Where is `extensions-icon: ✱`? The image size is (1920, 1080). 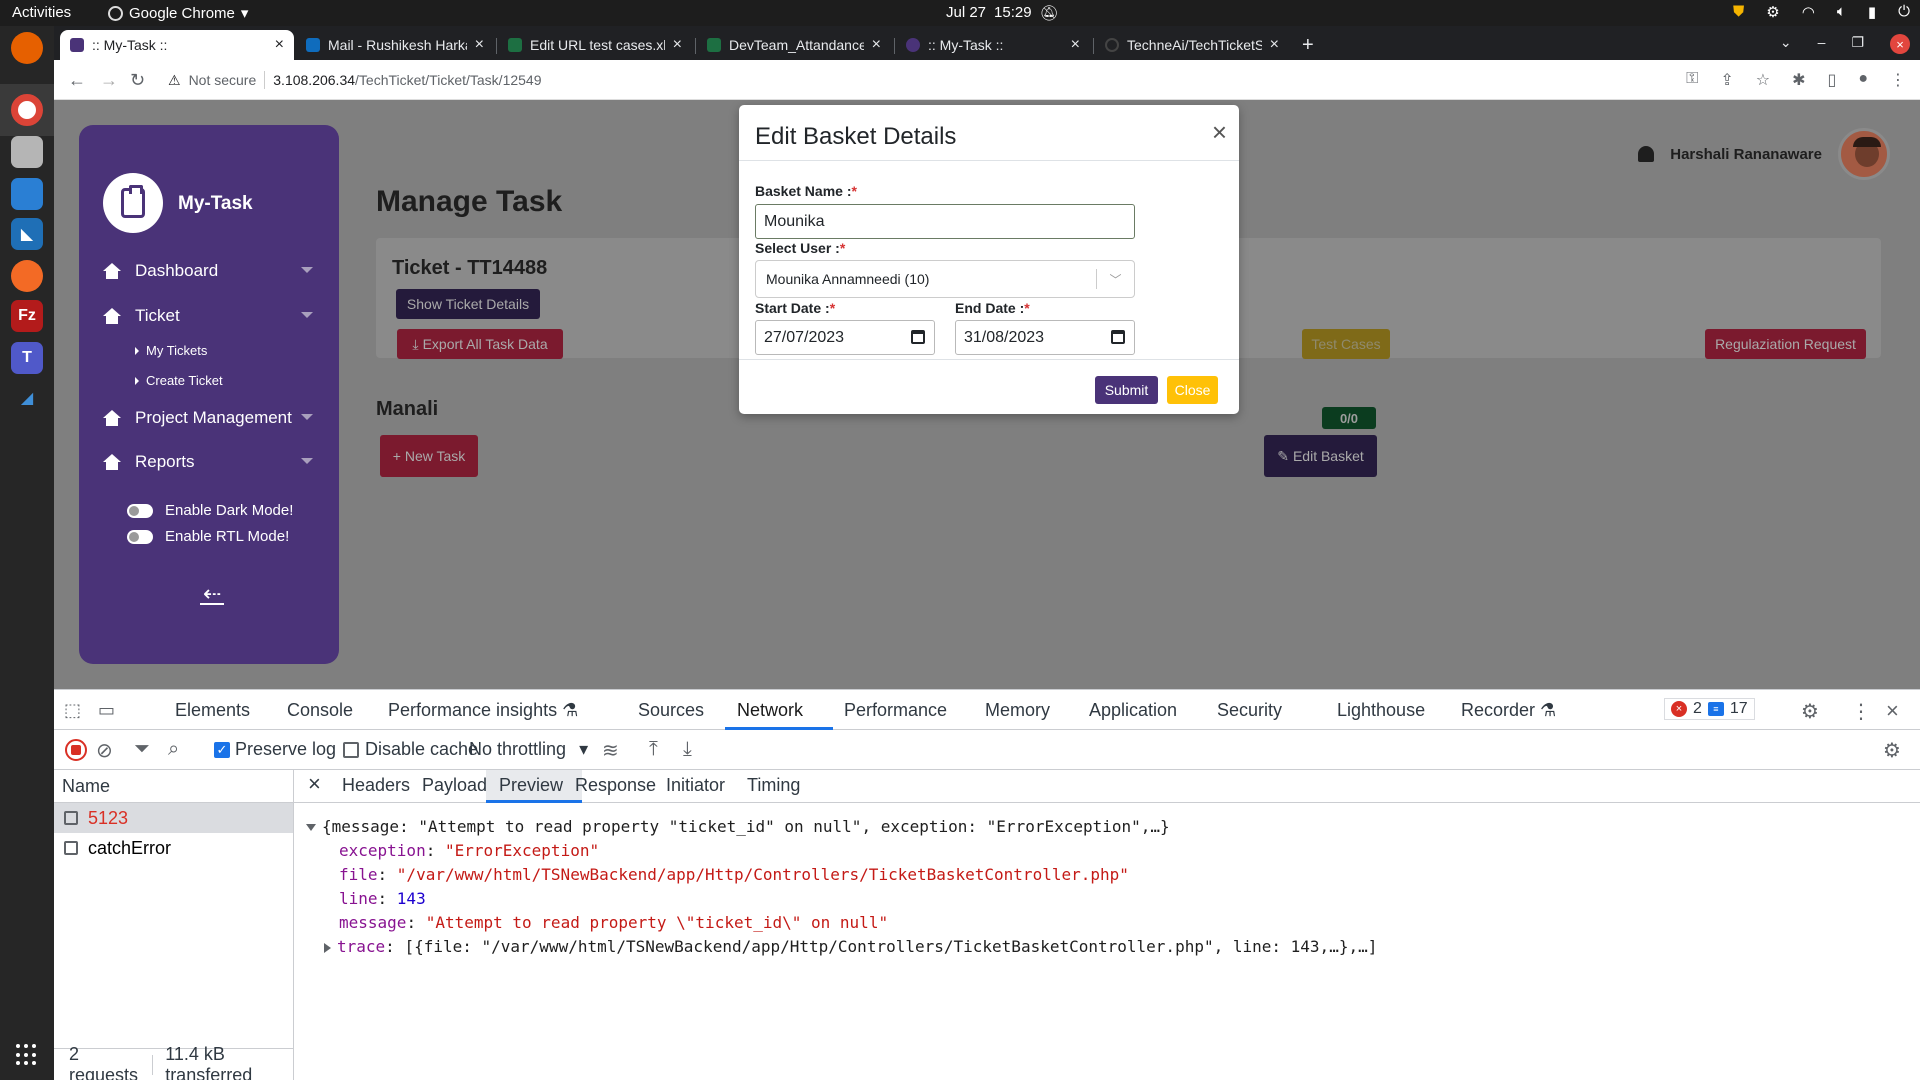 extensions-icon: ✱ is located at coordinates (1798, 80).